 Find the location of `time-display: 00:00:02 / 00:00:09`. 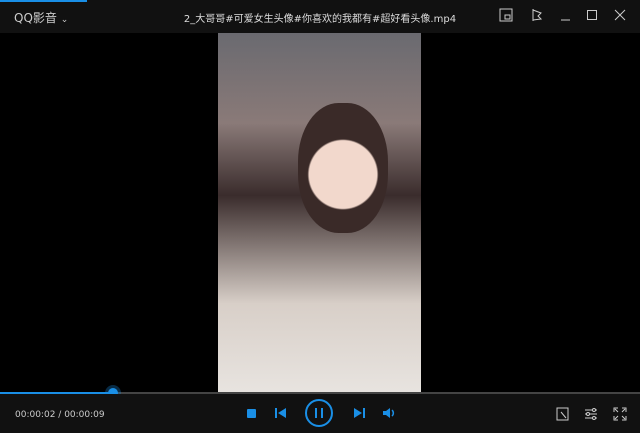

time-display: 00:00:02 / 00:00:09 is located at coordinates (60, 415).